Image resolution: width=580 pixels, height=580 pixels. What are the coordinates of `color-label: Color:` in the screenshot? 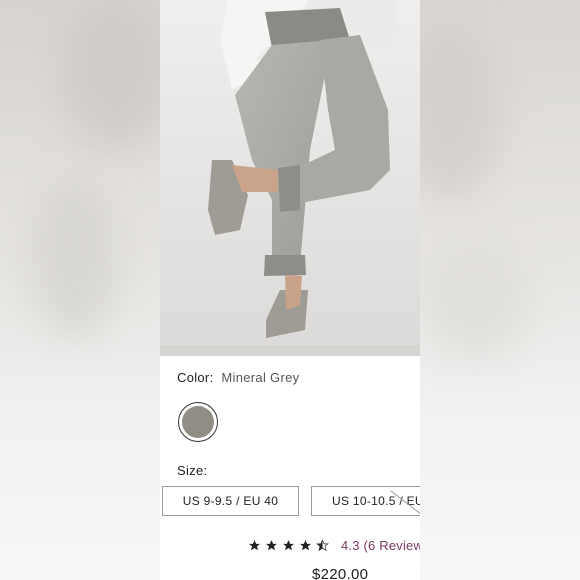 It's located at (195, 377).